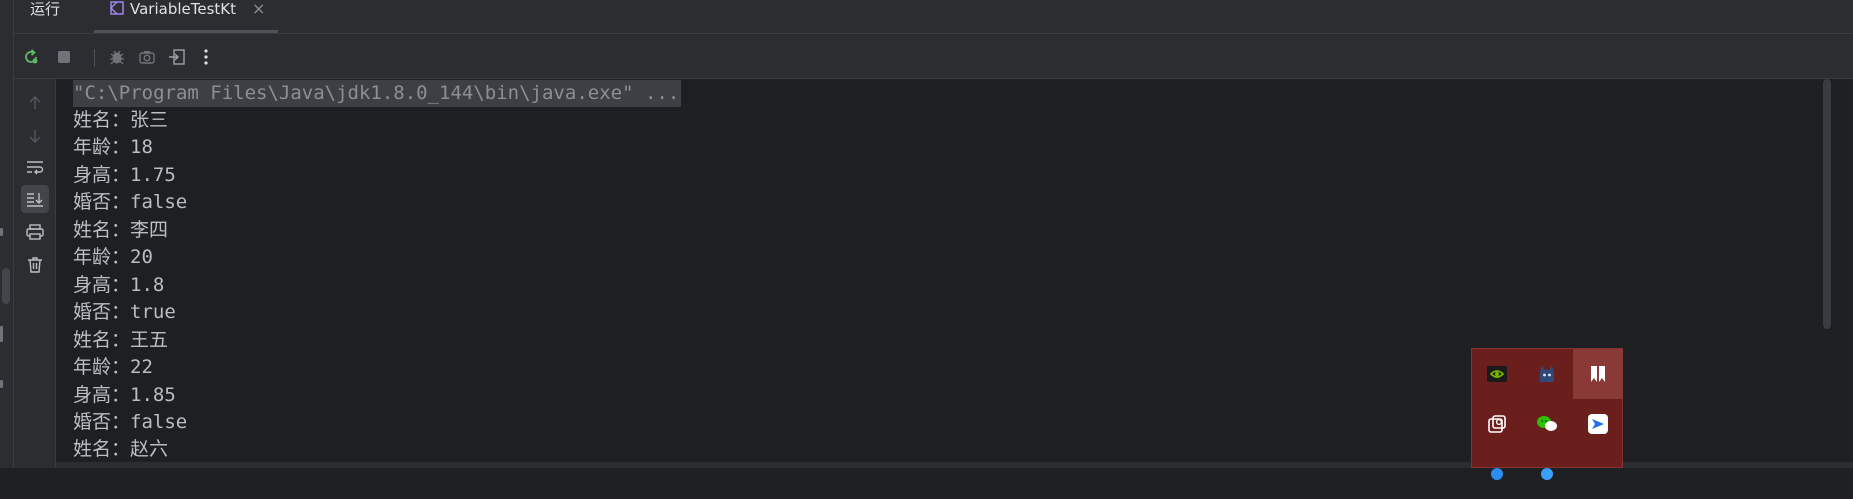  I want to click on rerun-icon, so click(31, 56).